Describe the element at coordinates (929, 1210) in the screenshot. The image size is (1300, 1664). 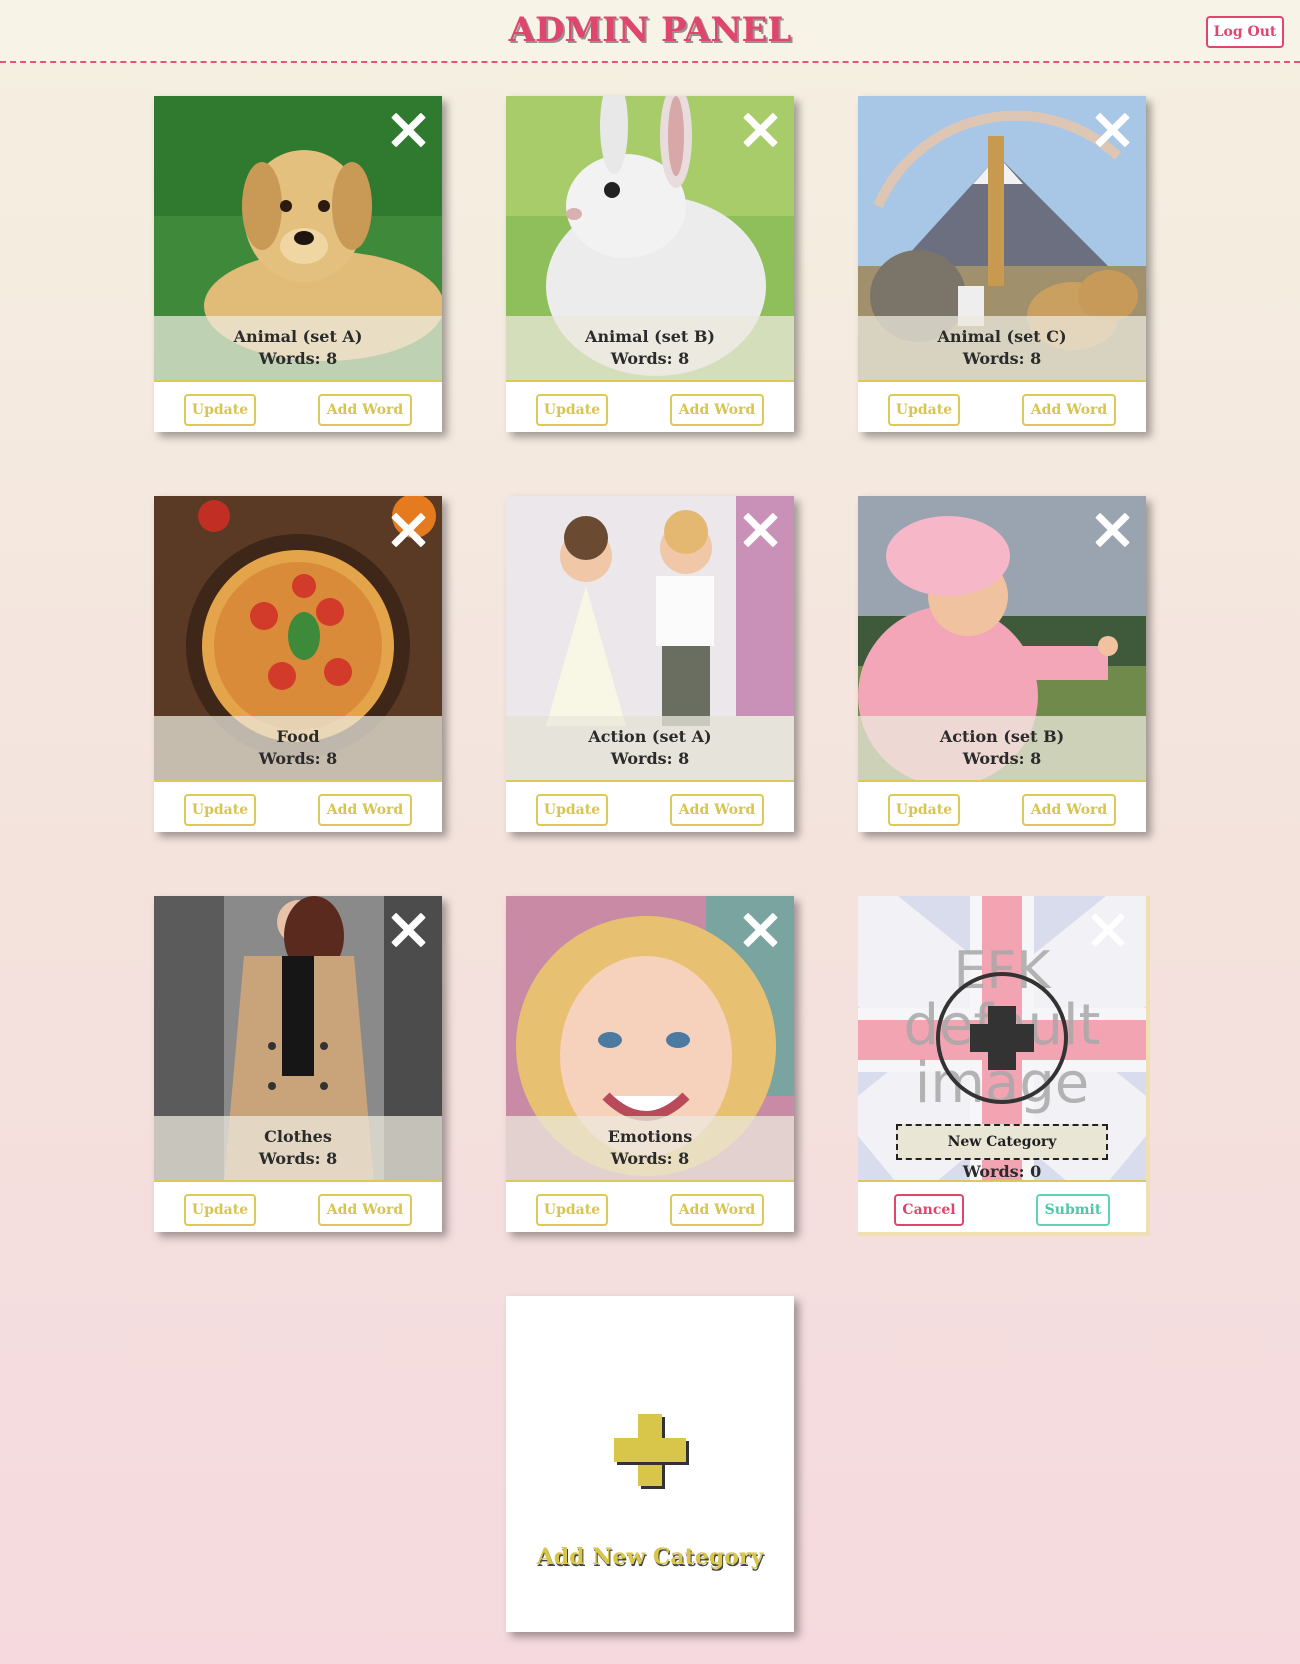
I see `cancel-button: Cancel` at that location.